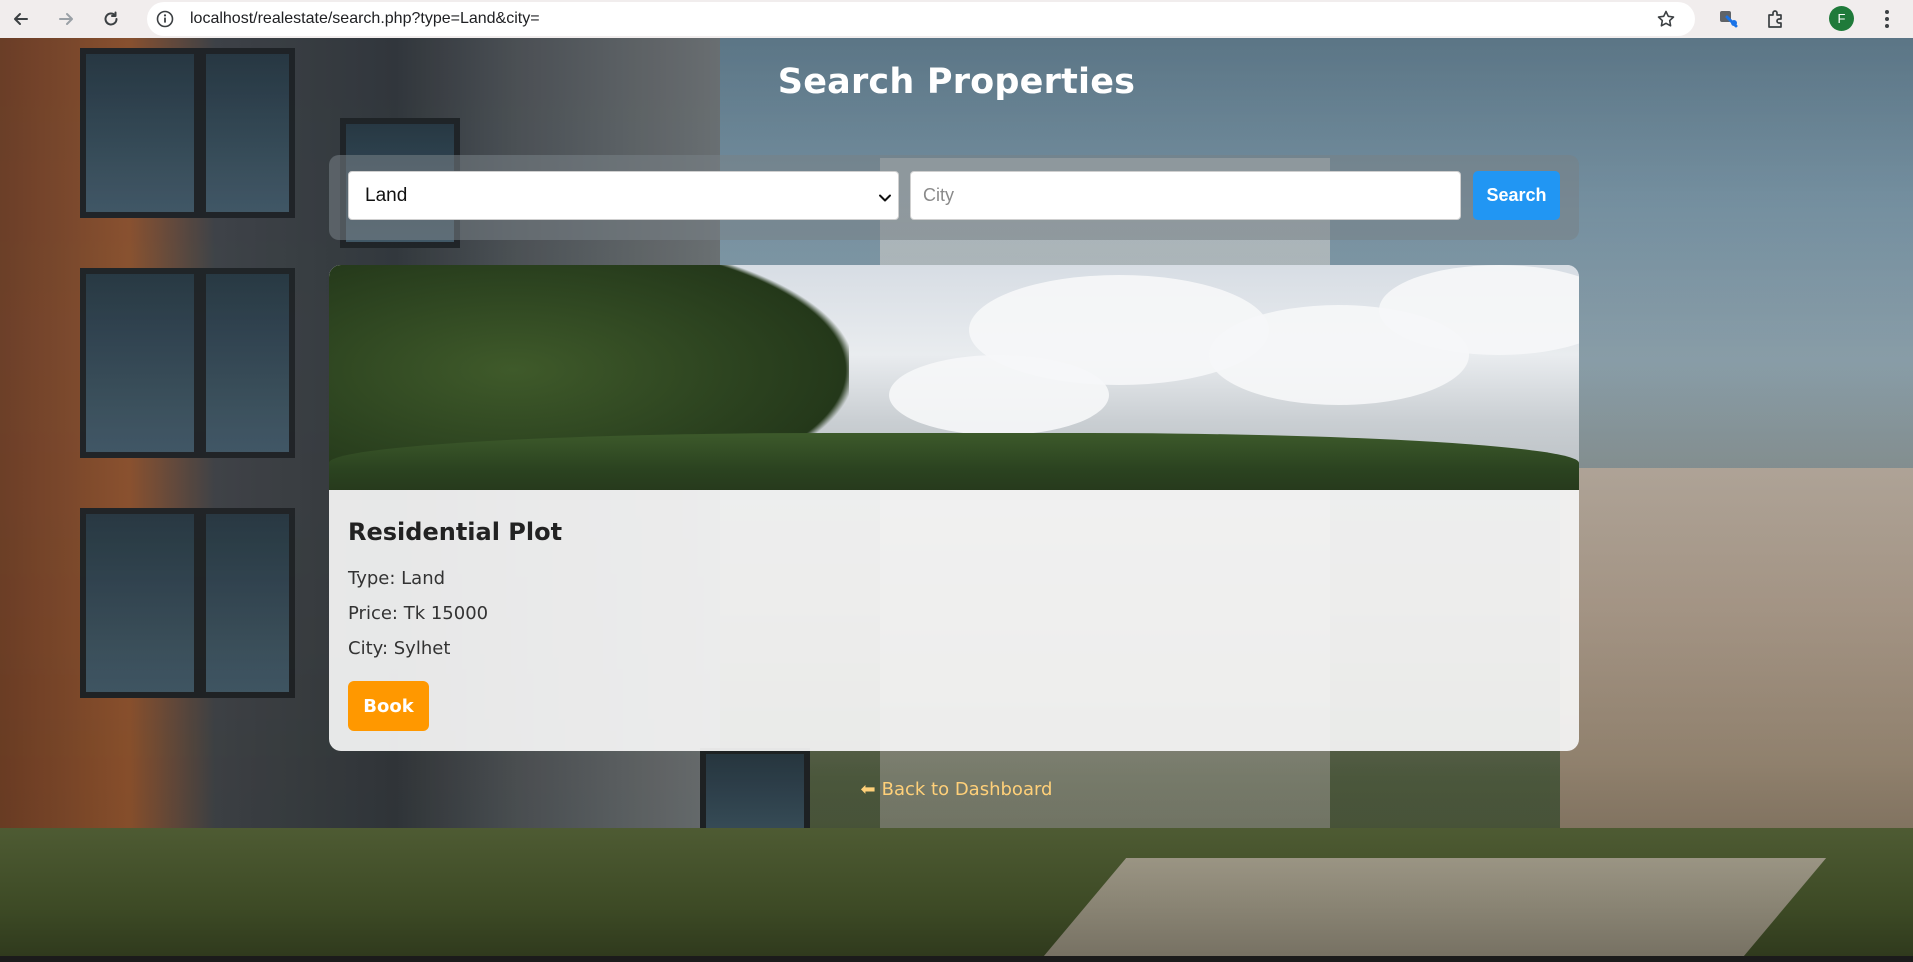  What do you see at coordinates (418, 613) in the screenshot?
I see `property-price: Price: Tk 15000` at bounding box center [418, 613].